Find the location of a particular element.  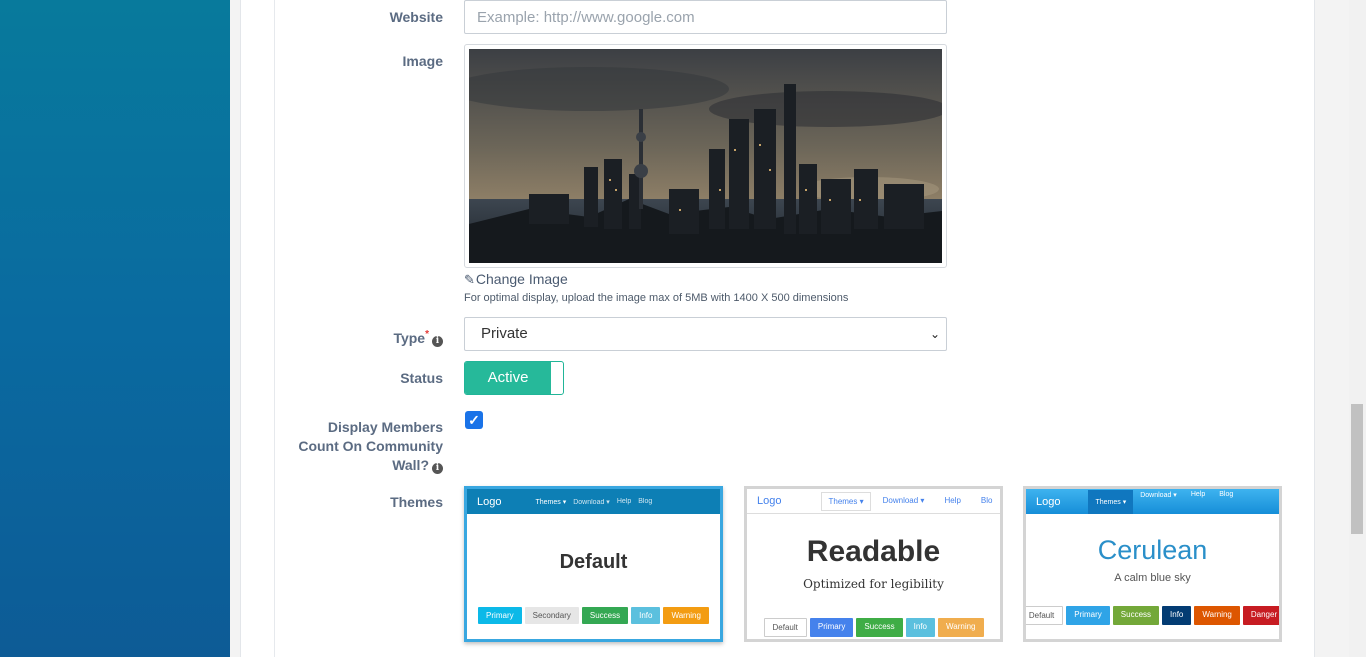

theme-button: Danger is located at coordinates (1260, 615).